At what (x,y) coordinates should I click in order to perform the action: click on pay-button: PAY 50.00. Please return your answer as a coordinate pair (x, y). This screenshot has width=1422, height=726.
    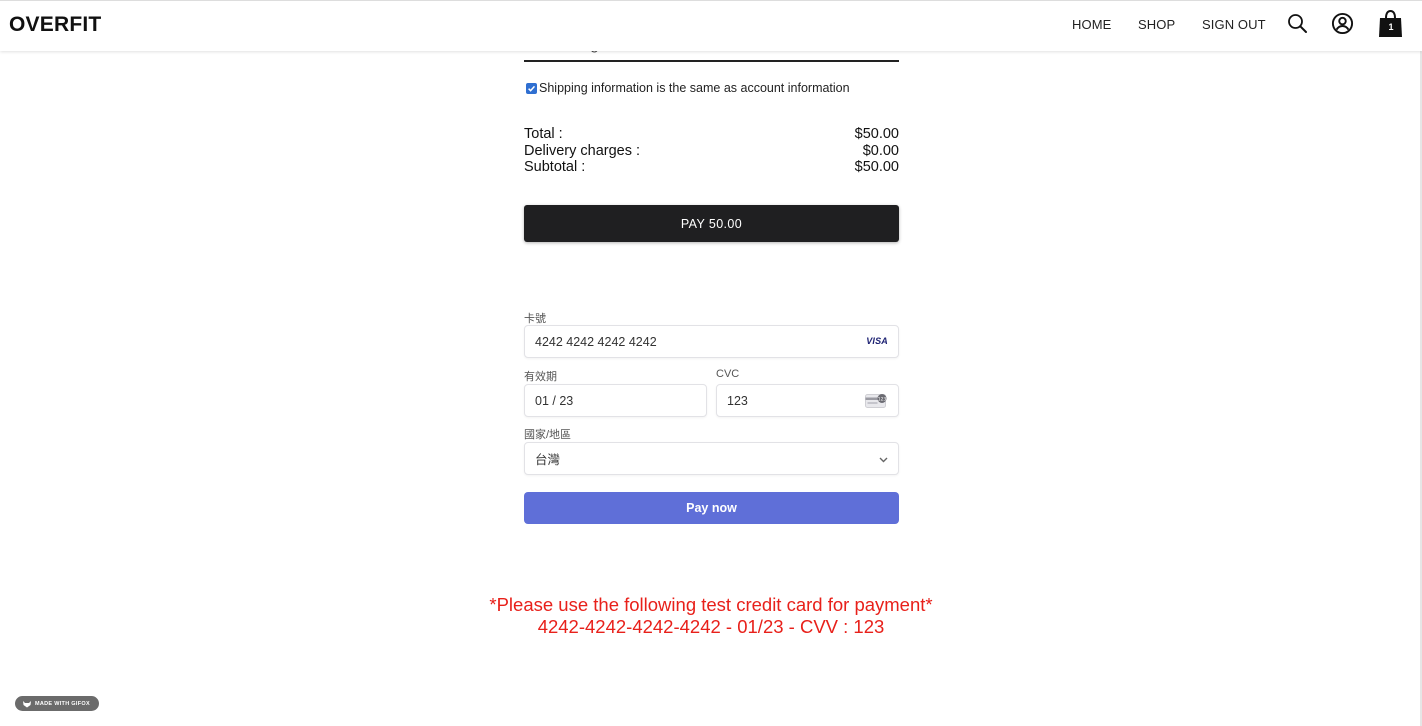
    Looking at the image, I should click on (711, 223).